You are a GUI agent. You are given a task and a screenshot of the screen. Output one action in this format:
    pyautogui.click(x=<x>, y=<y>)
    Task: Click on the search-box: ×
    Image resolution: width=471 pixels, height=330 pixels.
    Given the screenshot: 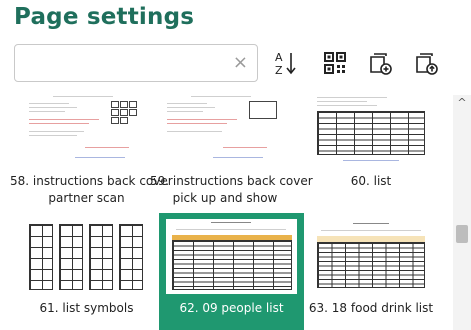 What is the action you would take?
    pyautogui.click(x=136, y=63)
    